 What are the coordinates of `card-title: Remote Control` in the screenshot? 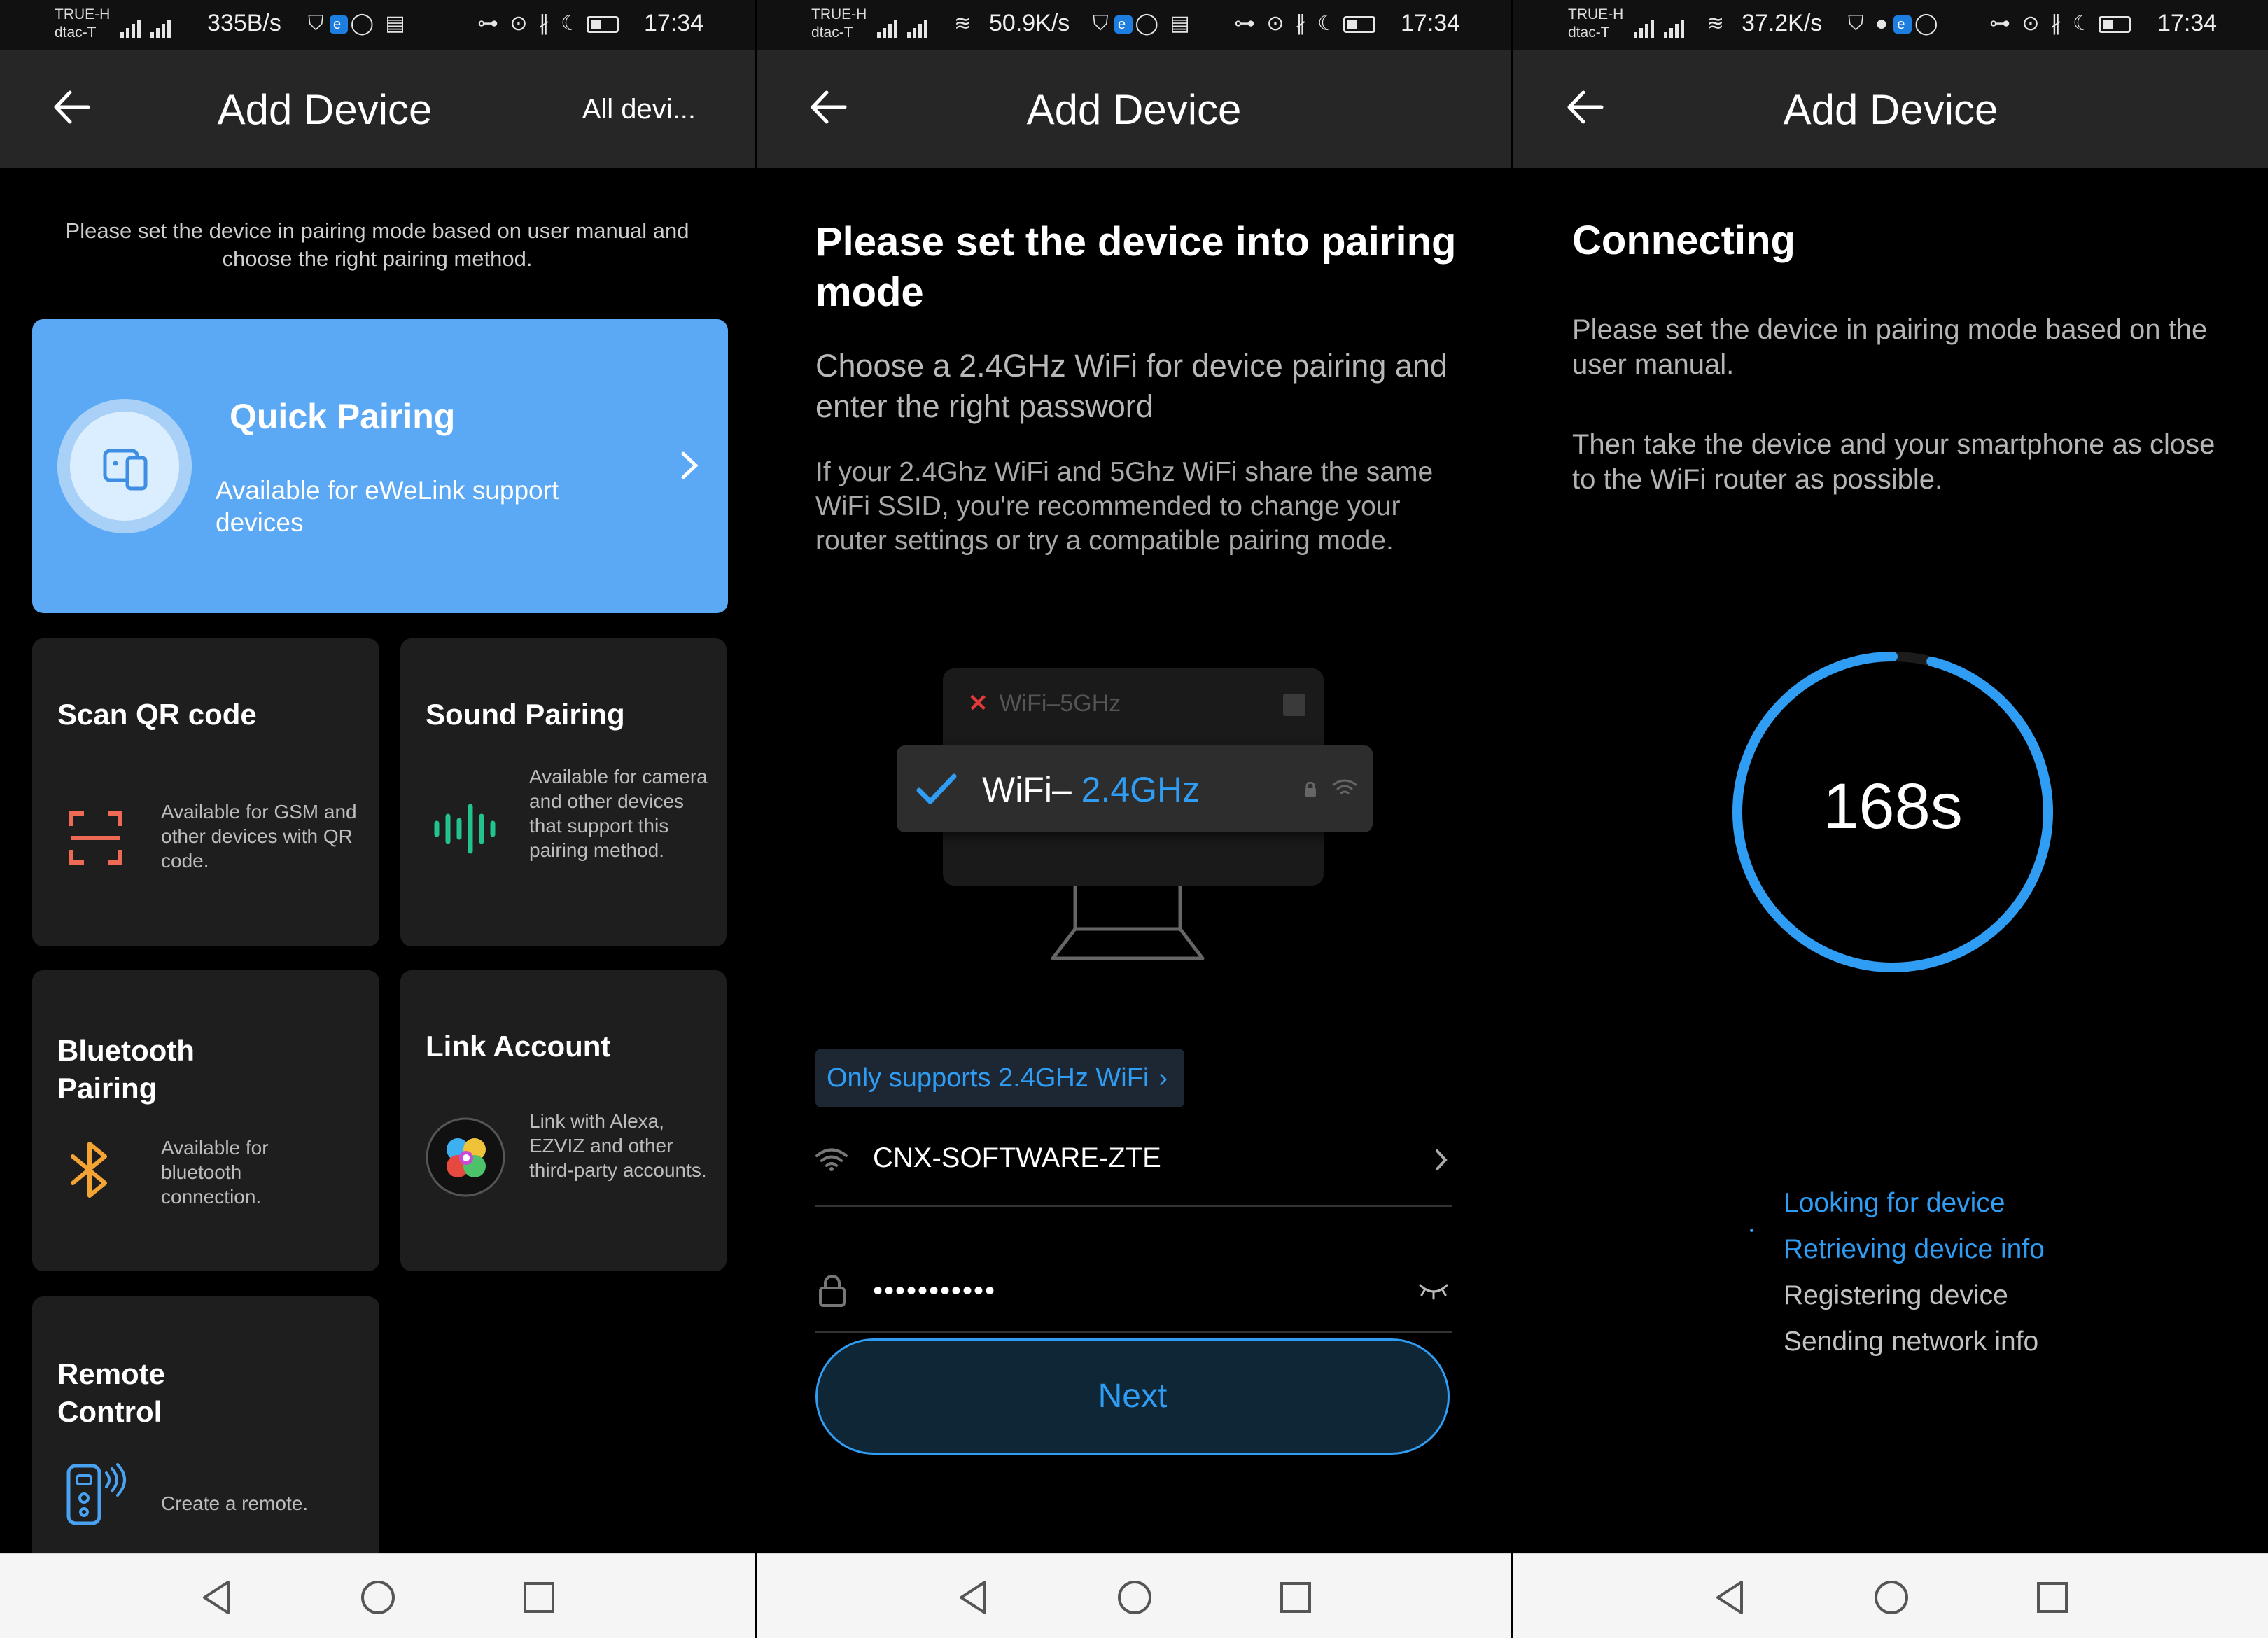 It's located at (111, 1392).